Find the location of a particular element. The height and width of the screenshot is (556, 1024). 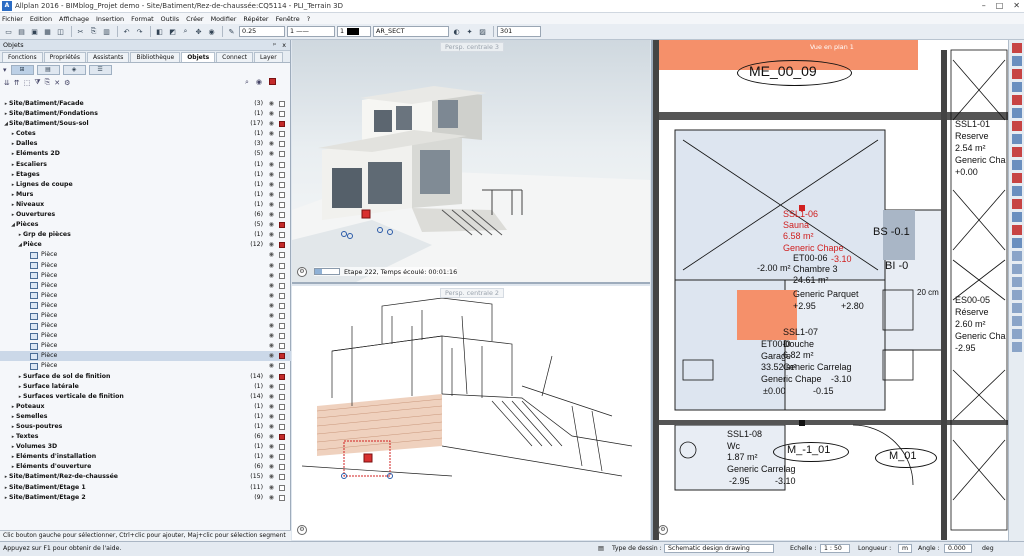

right-level-1: +0.00 is located at coordinates (966, 172).